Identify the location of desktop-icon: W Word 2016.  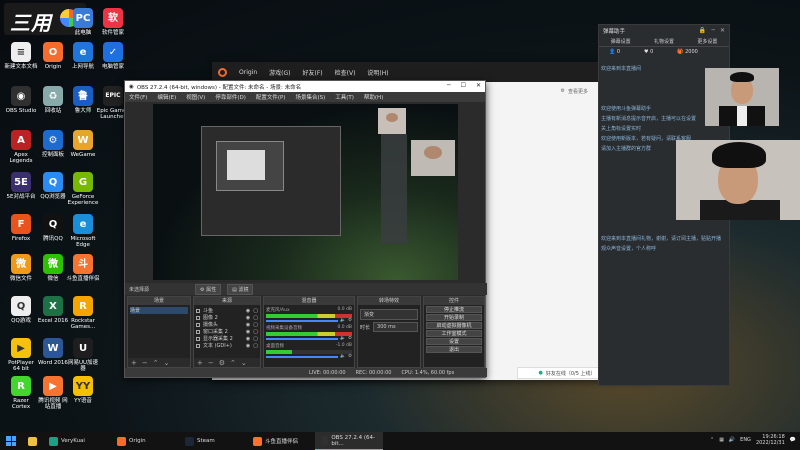
(53, 352).